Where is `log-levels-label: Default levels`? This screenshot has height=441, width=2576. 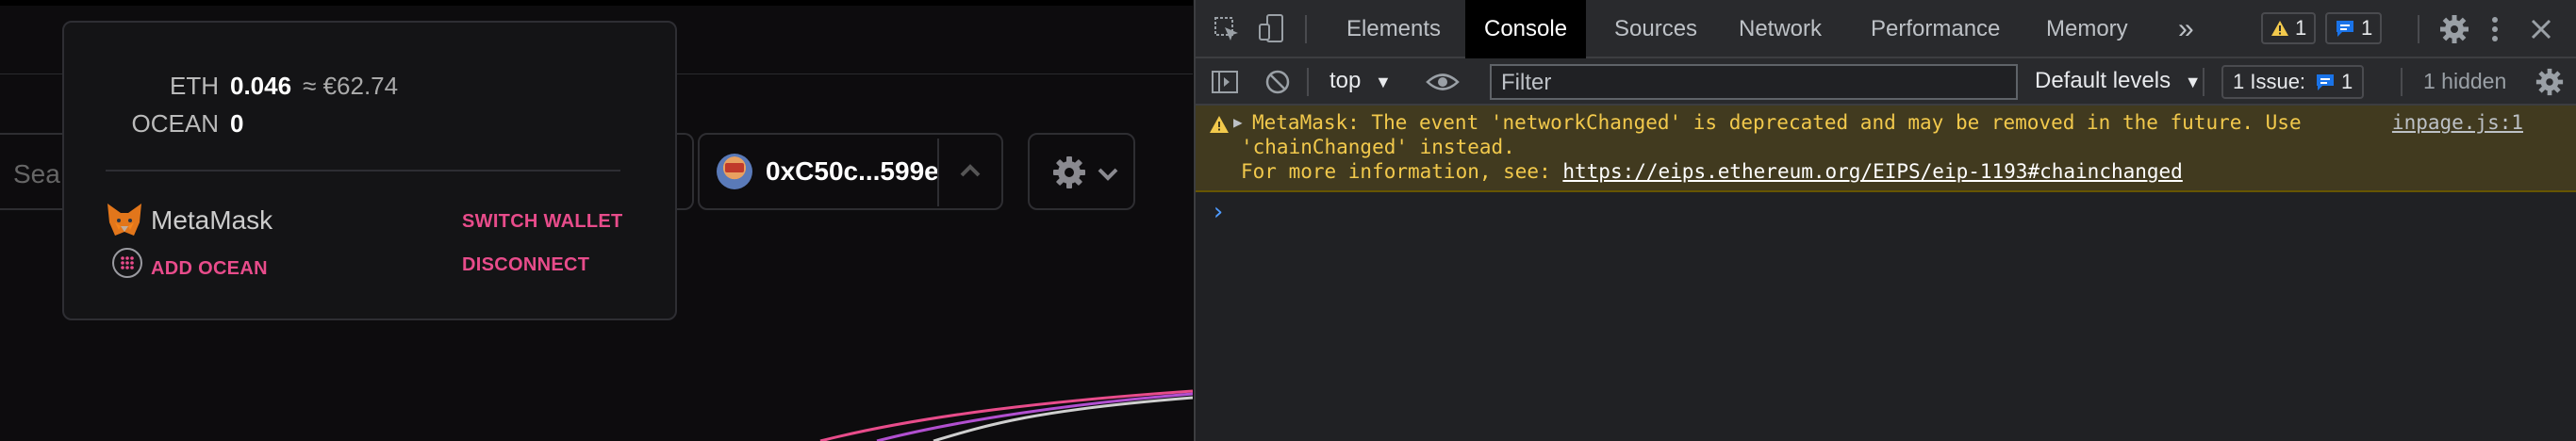 log-levels-label: Default levels is located at coordinates (2103, 80).